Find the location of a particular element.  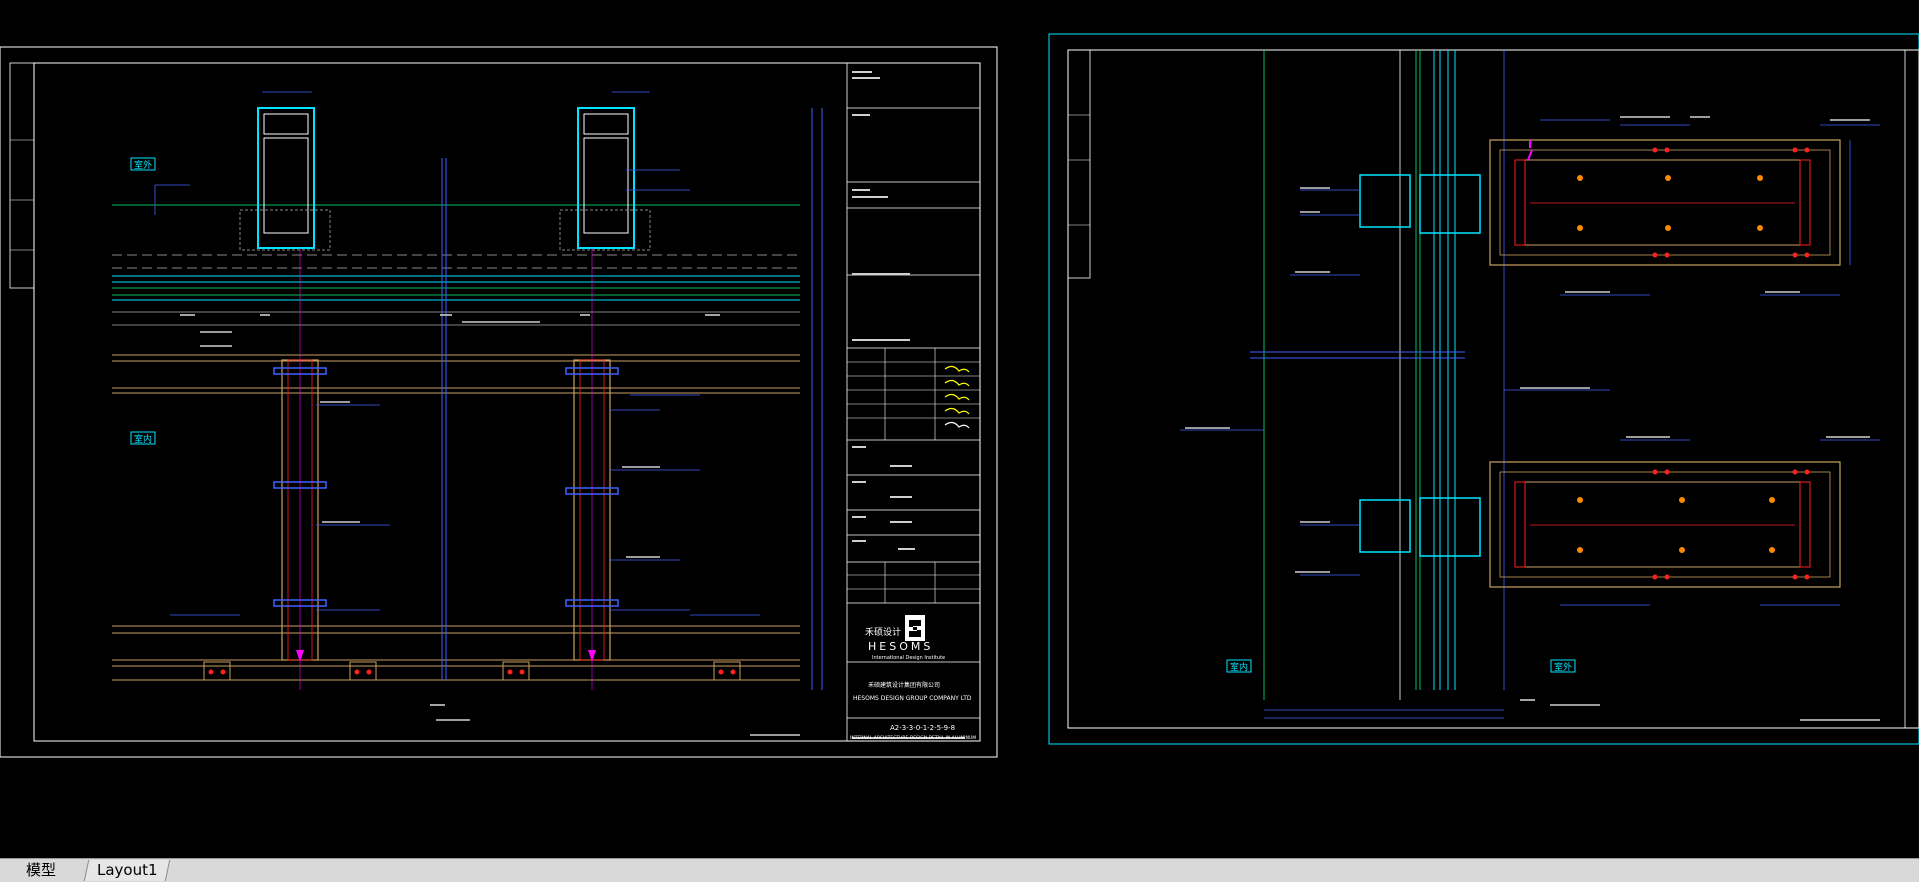

tab-layout1-label: Layout1 is located at coordinates (127, 870).